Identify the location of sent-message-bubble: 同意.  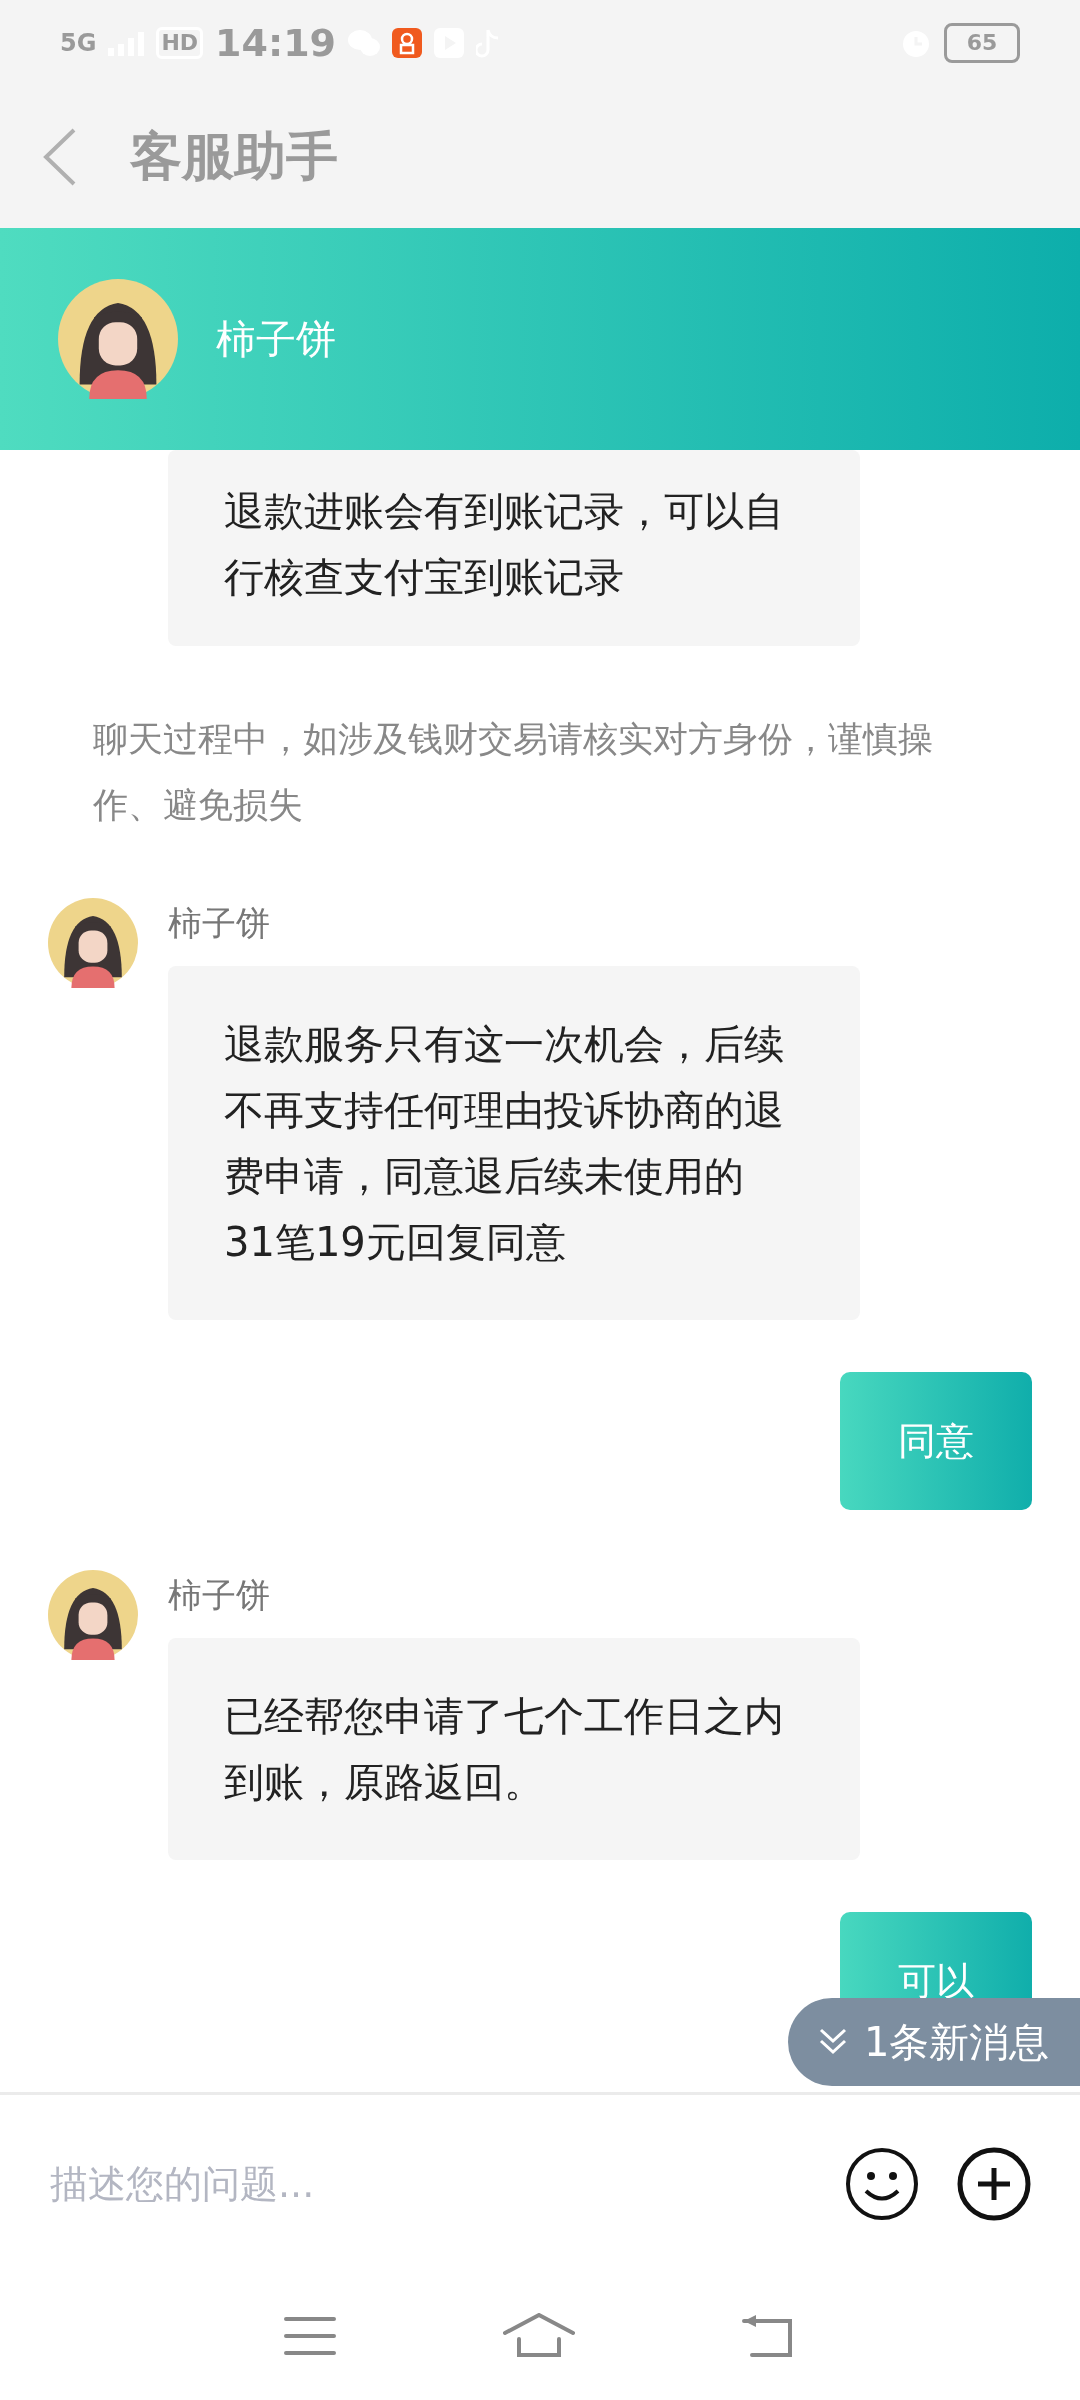
(936, 1441).